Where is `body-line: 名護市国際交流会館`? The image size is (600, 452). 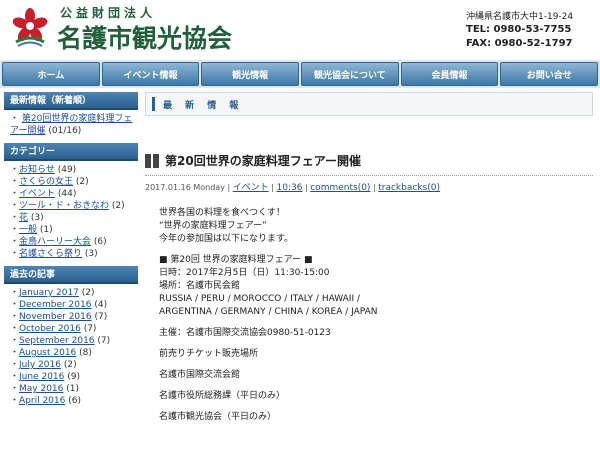 body-line: 名護市国際交流会館 is located at coordinates (200, 375).